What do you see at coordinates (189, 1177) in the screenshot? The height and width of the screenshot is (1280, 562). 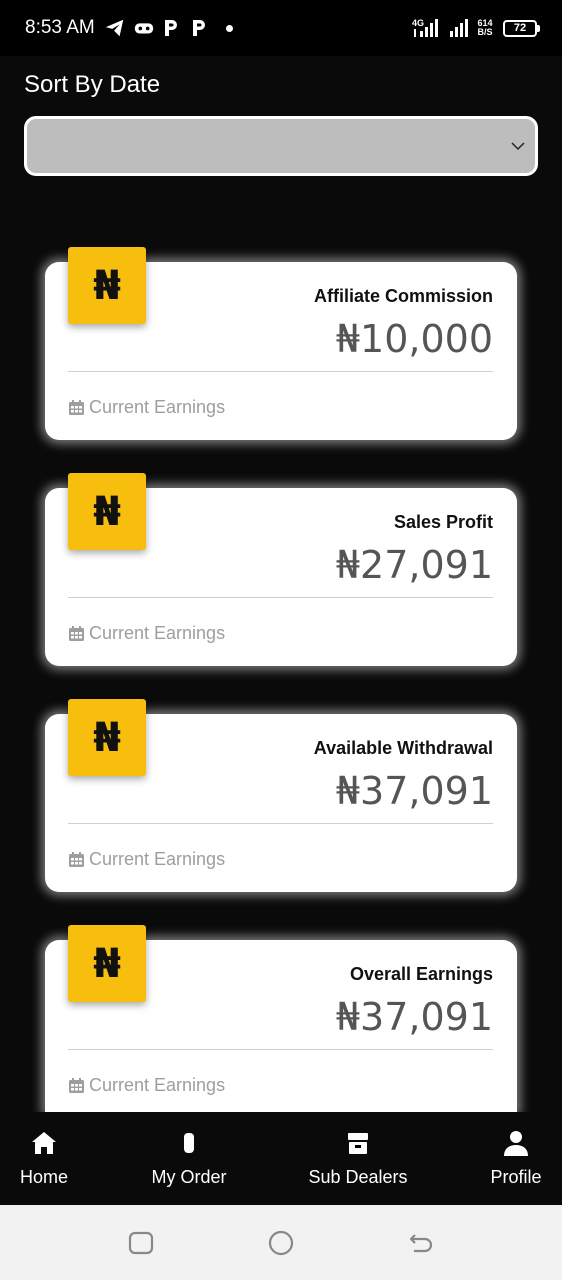 I see `nav-label: My Order` at bounding box center [189, 1177].